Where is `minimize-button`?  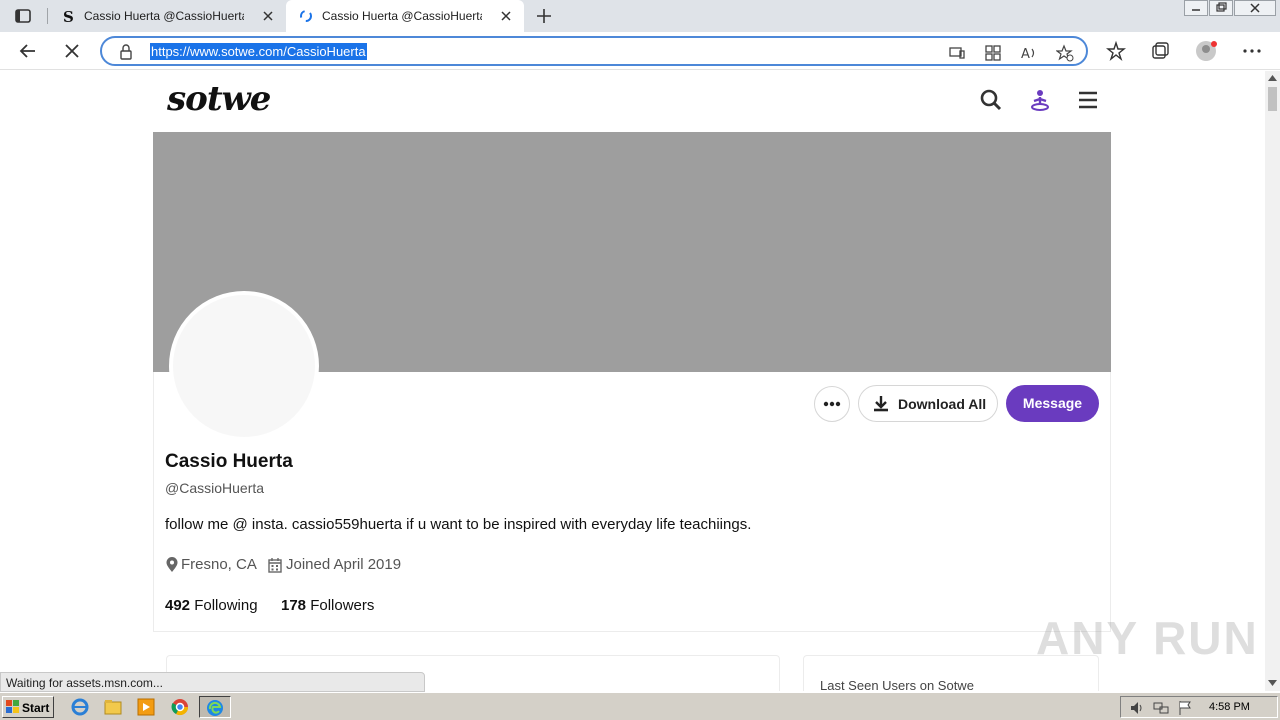
minimize-button is located at coordinates (1196, 8).